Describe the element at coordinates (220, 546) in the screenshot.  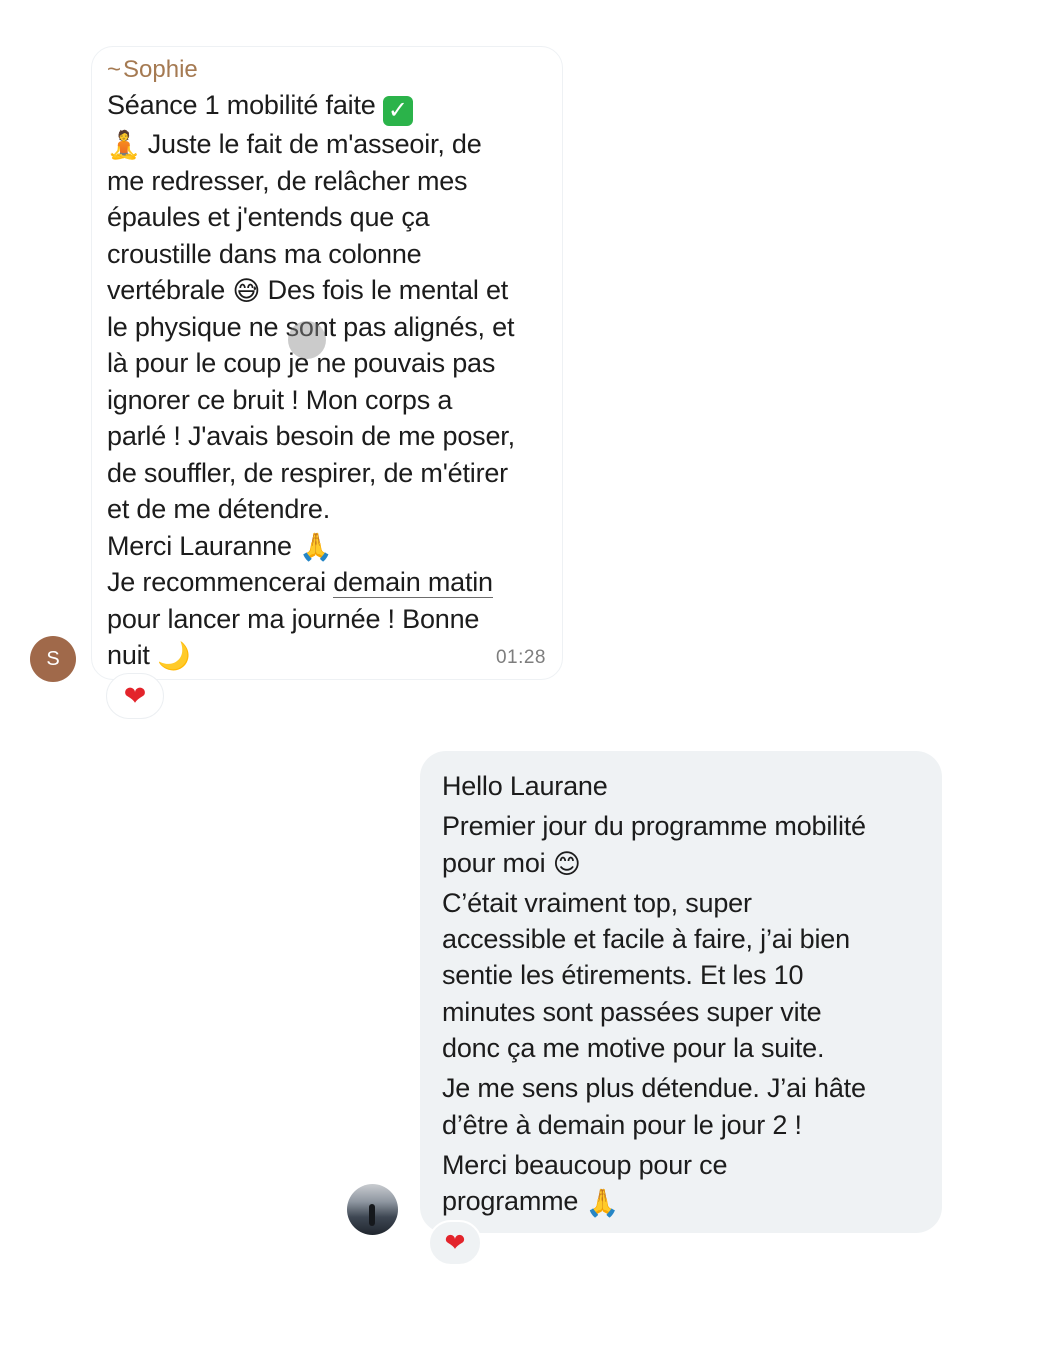
I see `message-line: Merci Lauranne 🙏` at that location.